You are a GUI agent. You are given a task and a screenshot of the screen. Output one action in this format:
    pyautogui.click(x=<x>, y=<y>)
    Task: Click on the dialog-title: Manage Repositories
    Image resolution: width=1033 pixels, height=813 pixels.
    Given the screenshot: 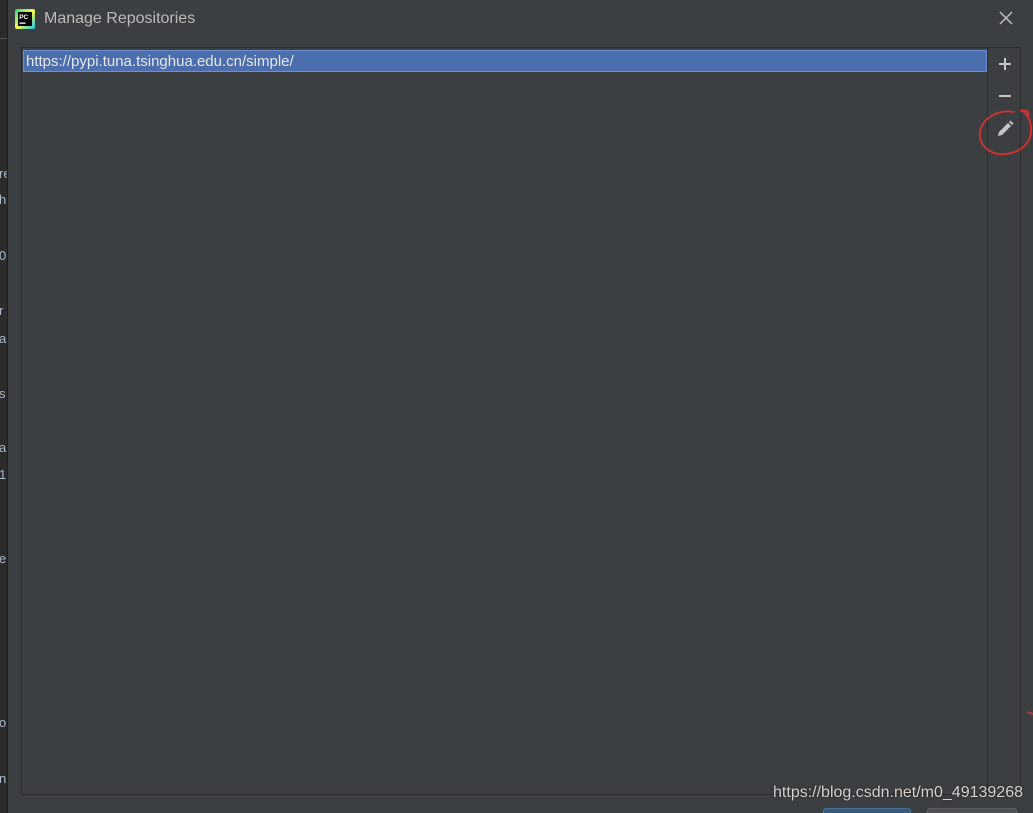 What is the action you would take?
    pyautogui.click(x=120, y=18)
    